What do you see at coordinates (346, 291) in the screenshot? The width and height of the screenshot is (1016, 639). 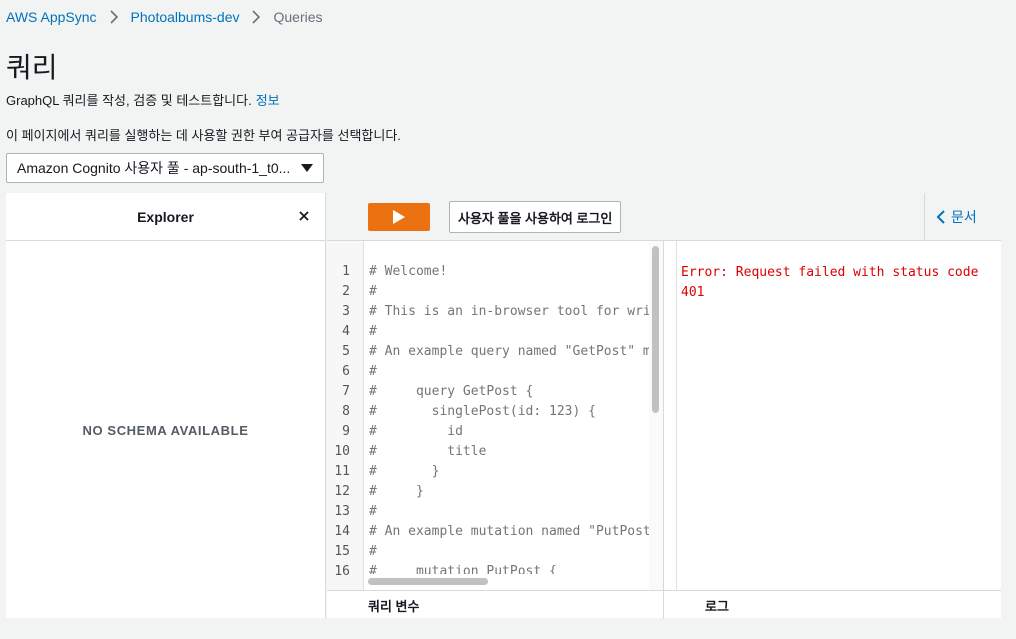 I see `line-number: 2` at bounding box center [346, 291].